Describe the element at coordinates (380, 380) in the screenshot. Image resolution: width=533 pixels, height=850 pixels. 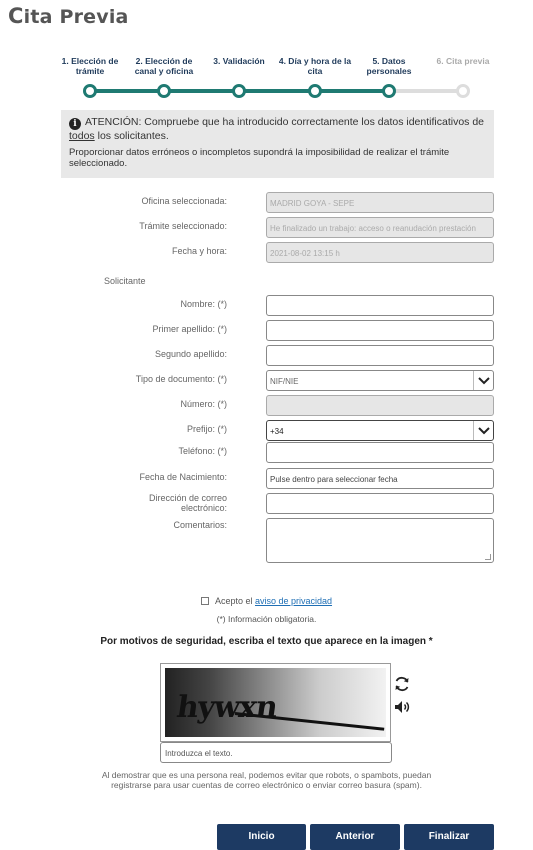
I see `tipodoc-select: NIF/NIE` at that location.